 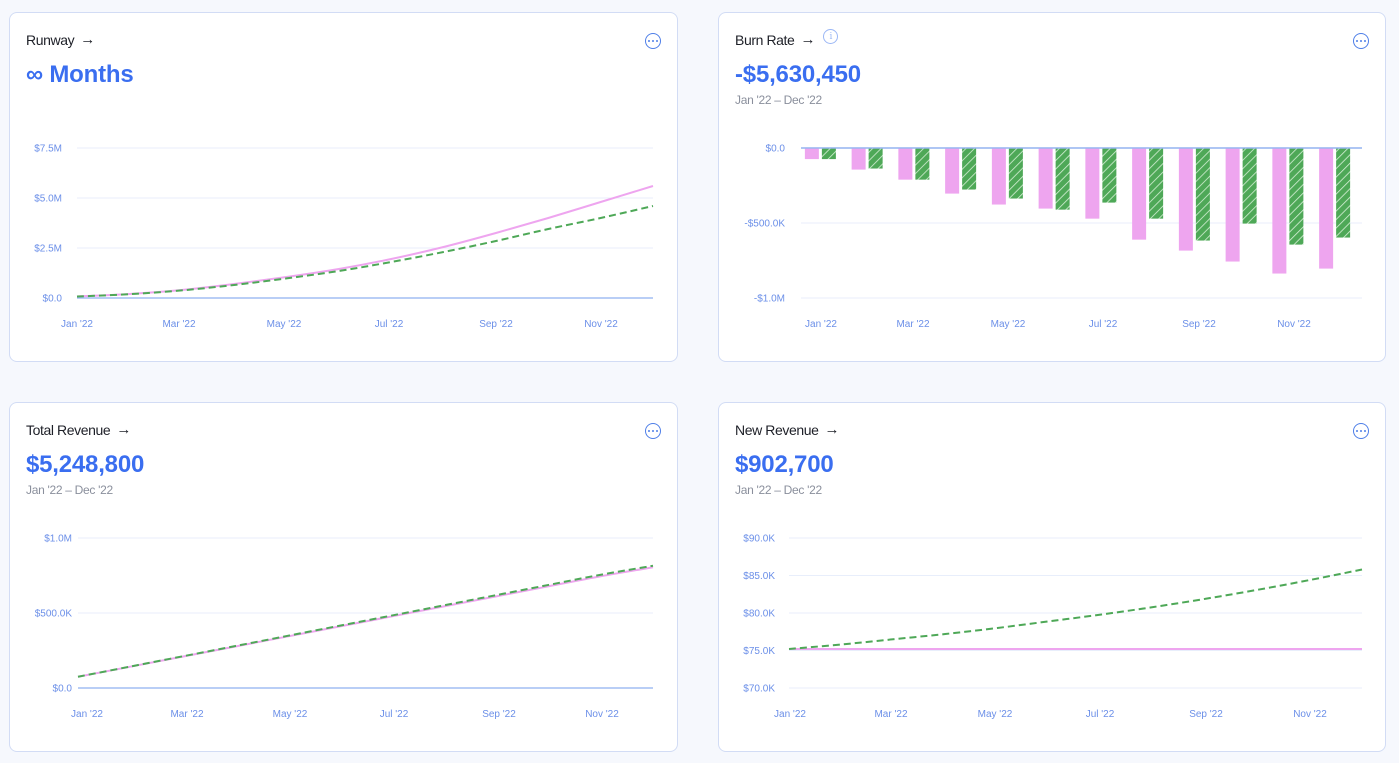 What do you see at coordinates (759, 614) in the screenshot?
I see `y-tick-label: $80.0K` at bounding box center [759, 614].